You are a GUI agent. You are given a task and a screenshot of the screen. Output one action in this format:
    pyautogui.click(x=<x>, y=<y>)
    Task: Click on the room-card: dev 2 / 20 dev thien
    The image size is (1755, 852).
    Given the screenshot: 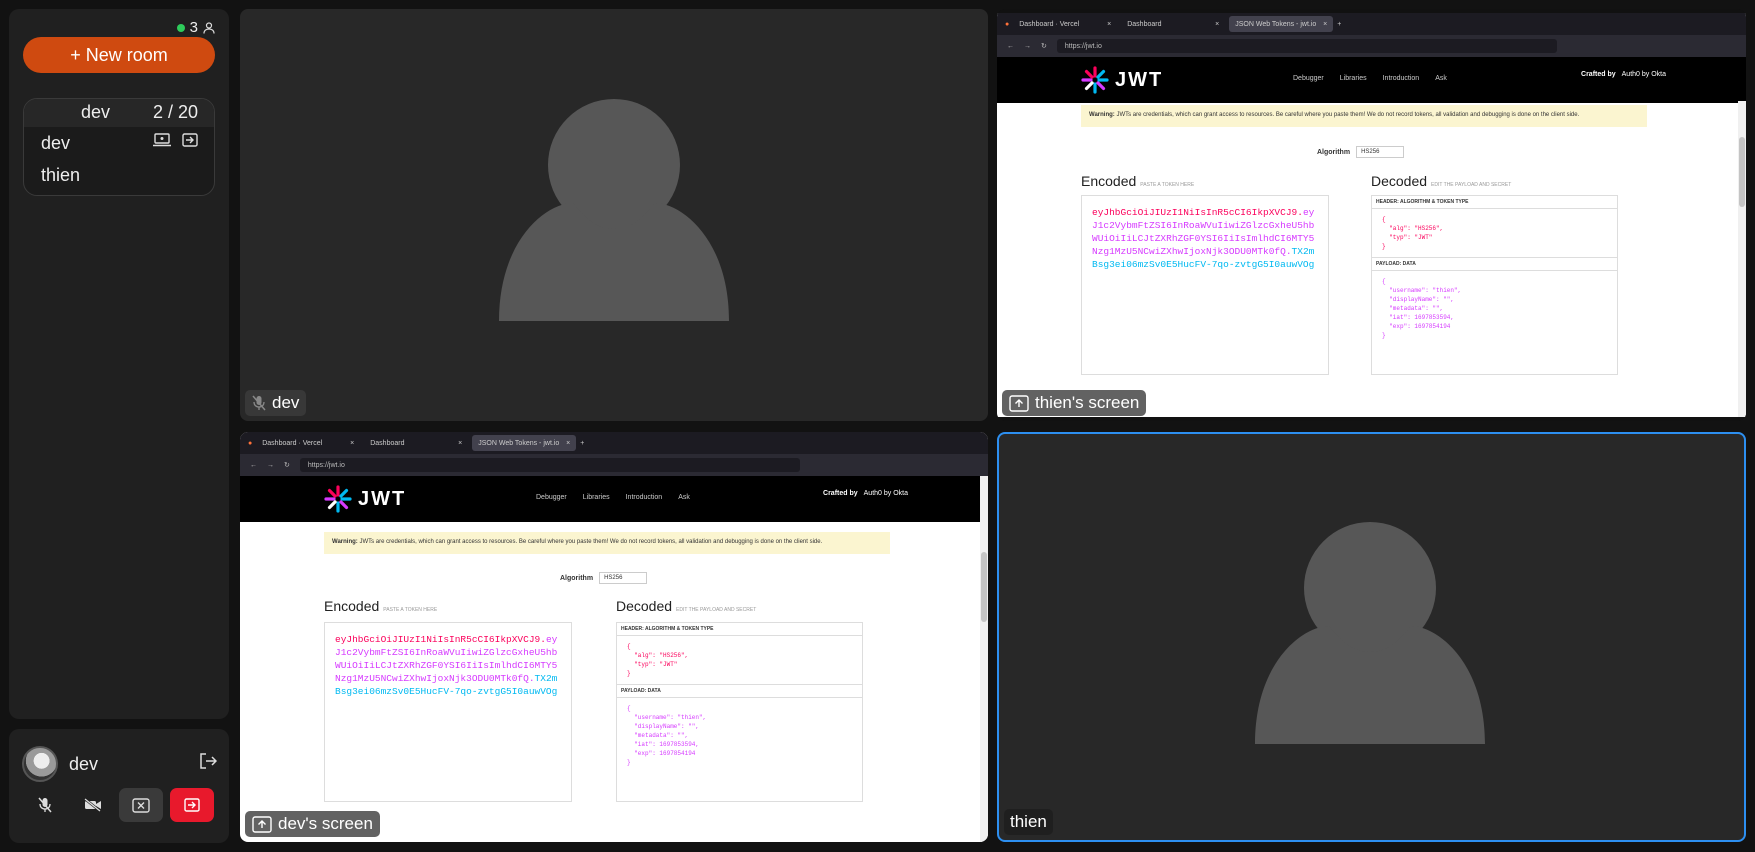 What is the action you would take?
    pyautogui.click(x=119, y=147)
    